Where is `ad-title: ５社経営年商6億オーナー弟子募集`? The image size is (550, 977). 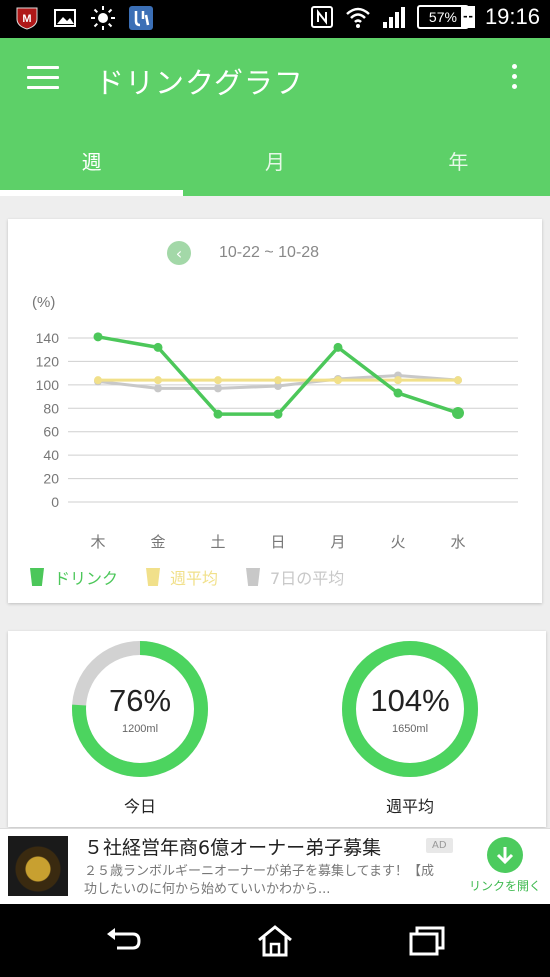 ad-title: ５社経営年商6億オーナー弟子募集 is located at coordinates (232, 846).